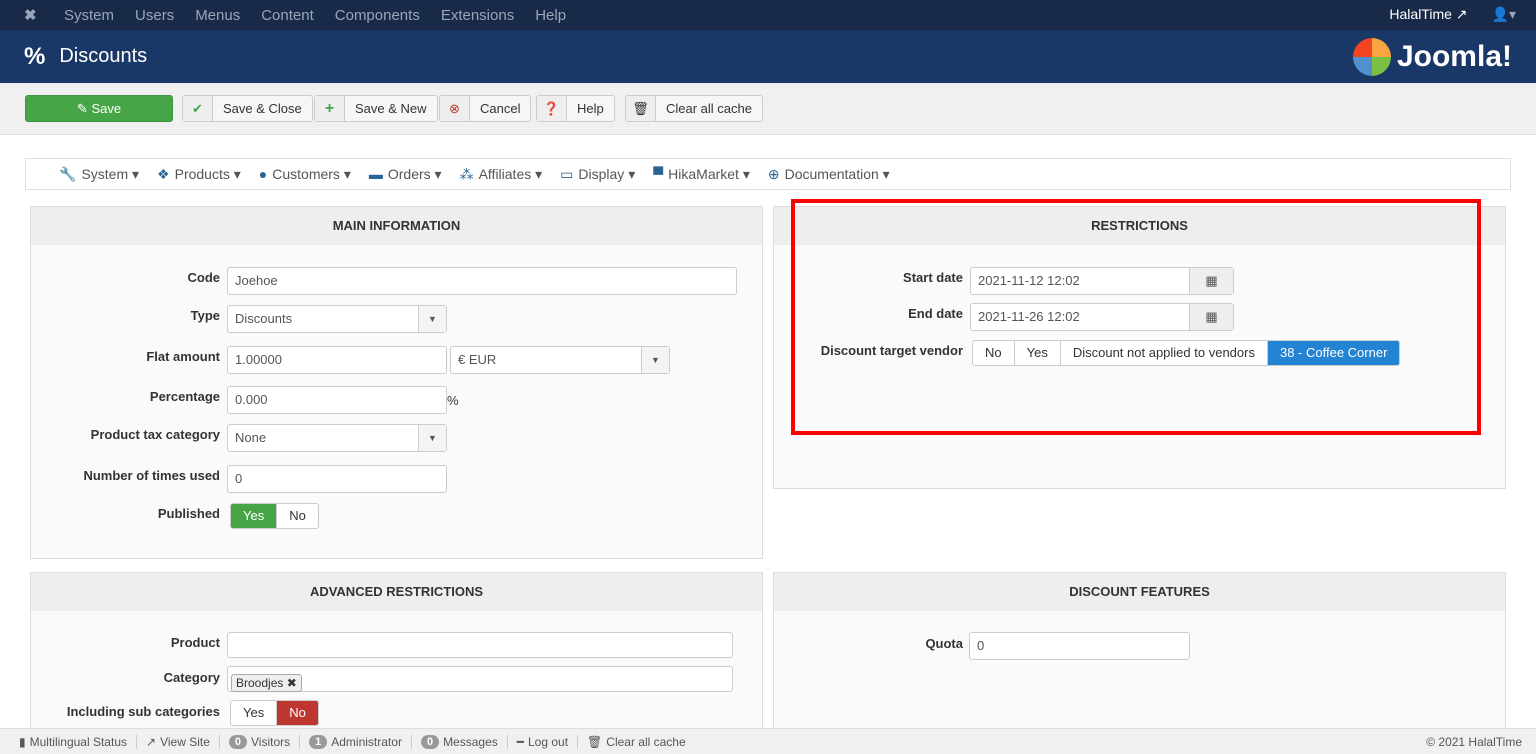 Image resolution: width=1536 pixels, height=754 pixels. Describe the element at coordinates (658, 173) in the screenshot. I see `store-icon: ▀` at that location.